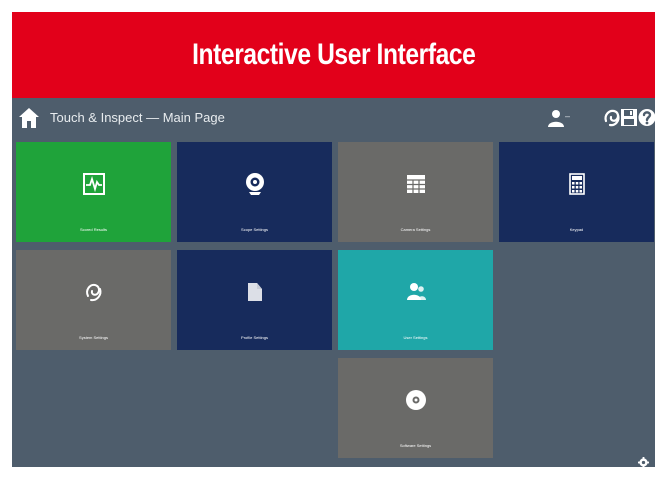 The image size is (667, 479). Describe the element at coordinates (254, 184) in the screenshot. I see `webcam-icon` at that location.